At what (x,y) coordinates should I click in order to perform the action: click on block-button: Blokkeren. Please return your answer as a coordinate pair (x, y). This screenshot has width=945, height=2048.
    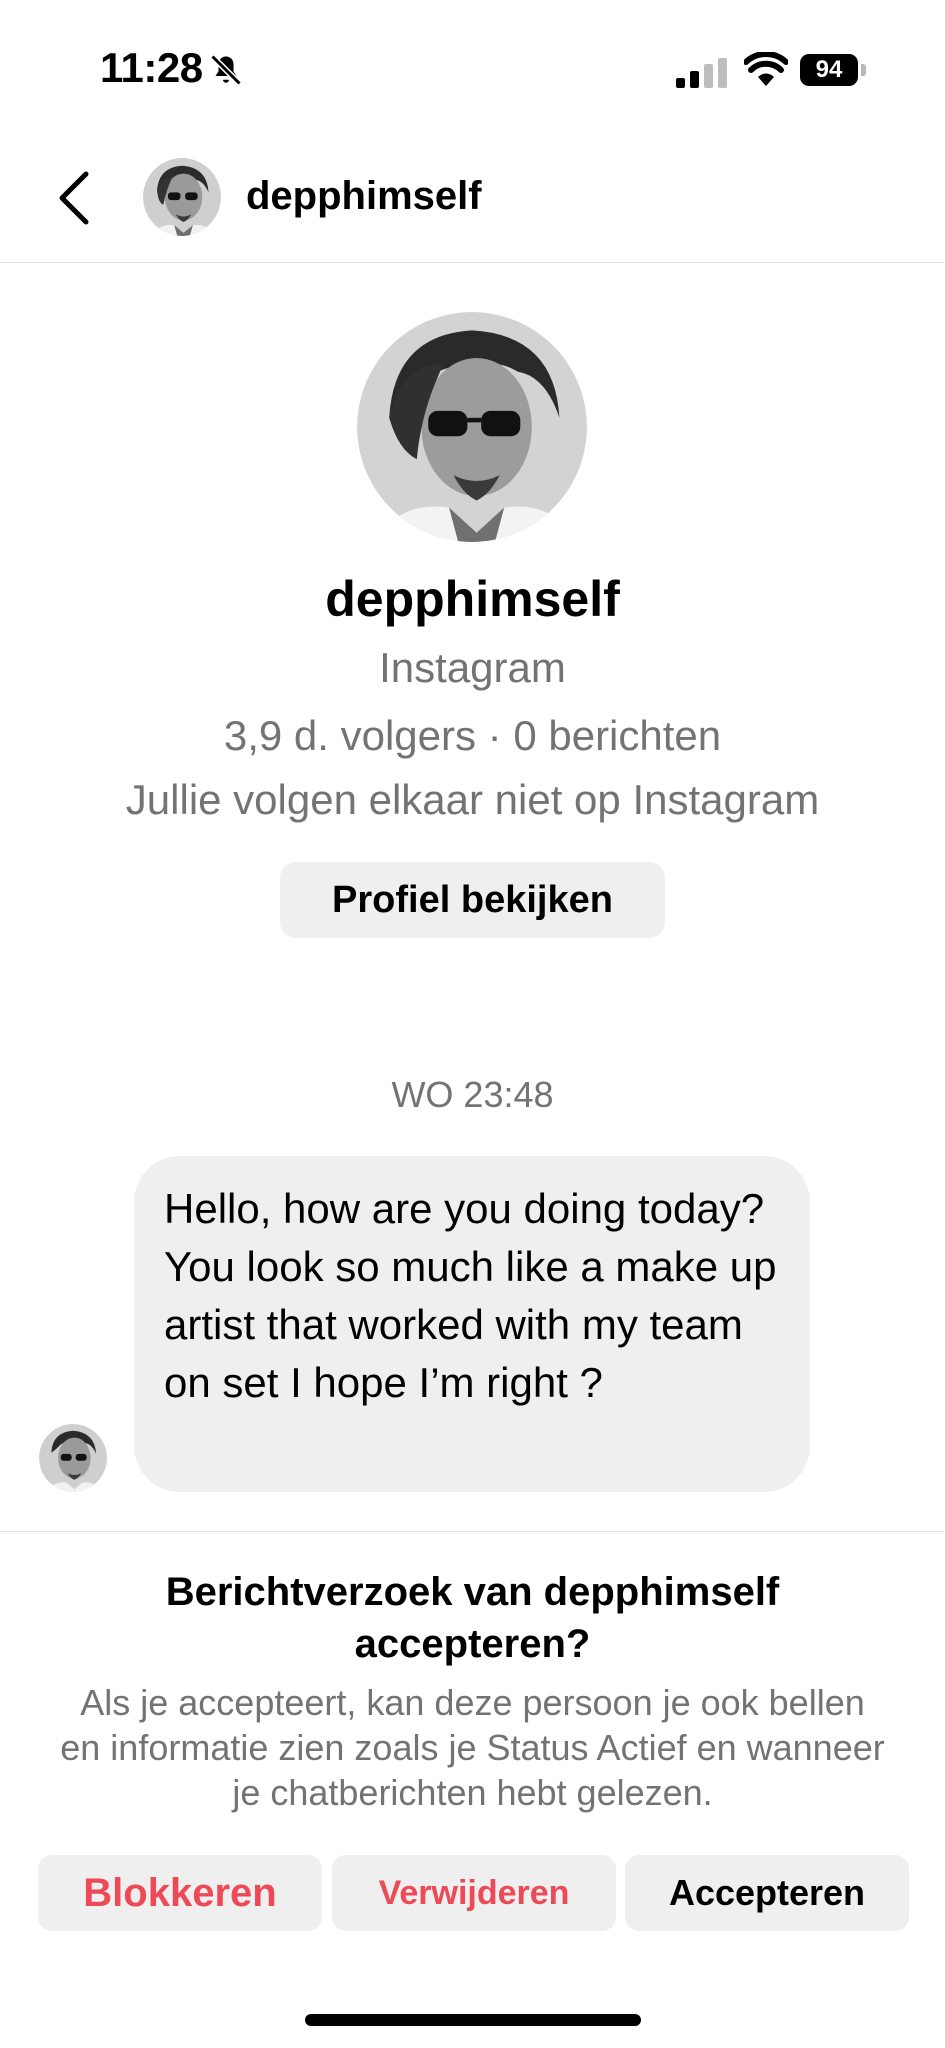
    Looking at the image, I should click on (180, 1893).